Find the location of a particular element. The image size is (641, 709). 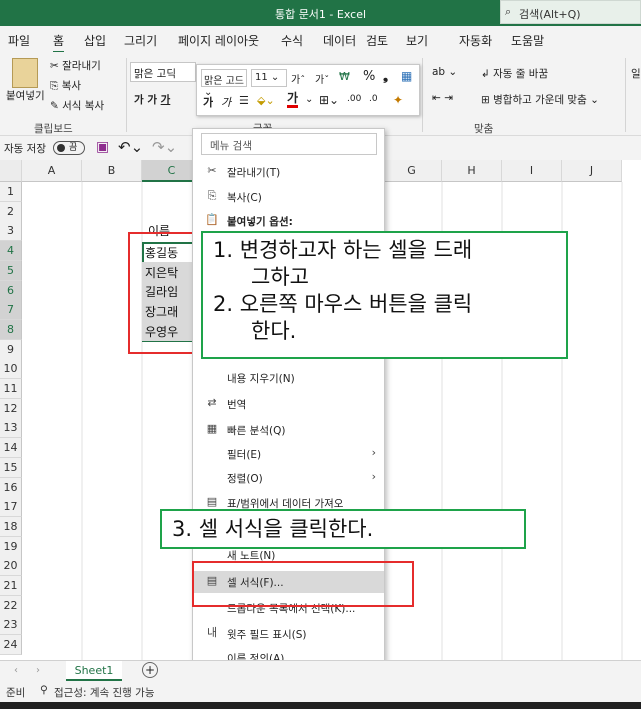

ribbon-separator is located at coordinates (625, 95).